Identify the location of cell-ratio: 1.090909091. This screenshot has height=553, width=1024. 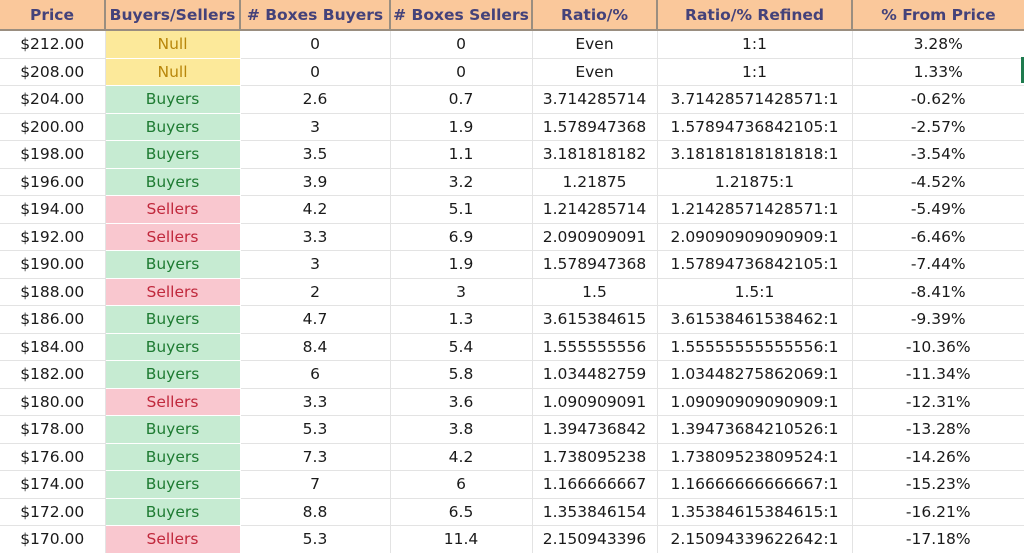
(595, 402).